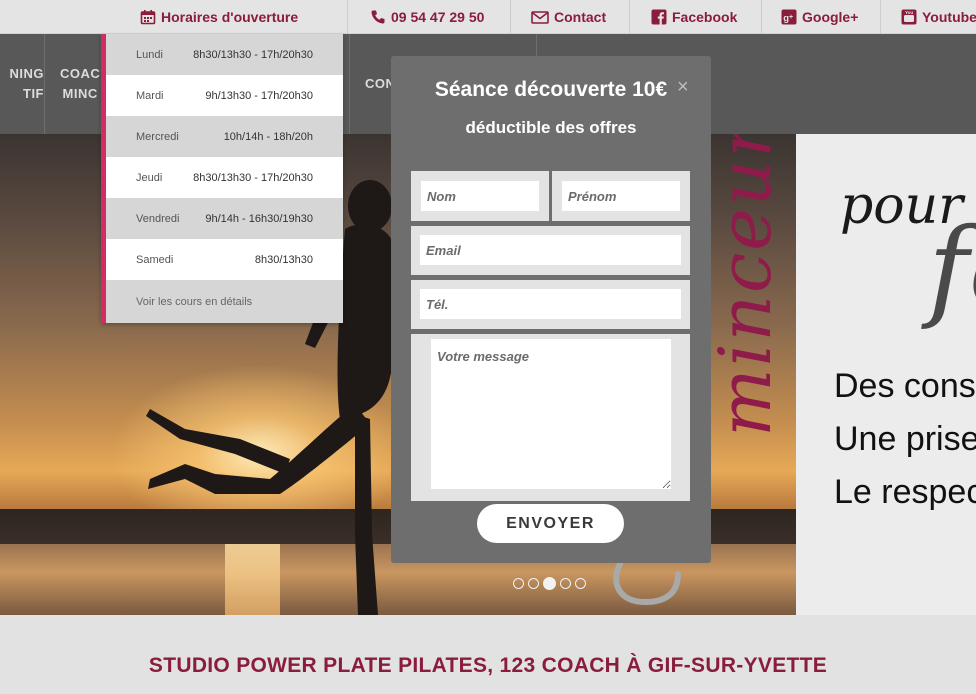  Describe the element at coordinates (80, 93) in the screenshot. I see `nav-item-coaching-line2: MINC` at that location.